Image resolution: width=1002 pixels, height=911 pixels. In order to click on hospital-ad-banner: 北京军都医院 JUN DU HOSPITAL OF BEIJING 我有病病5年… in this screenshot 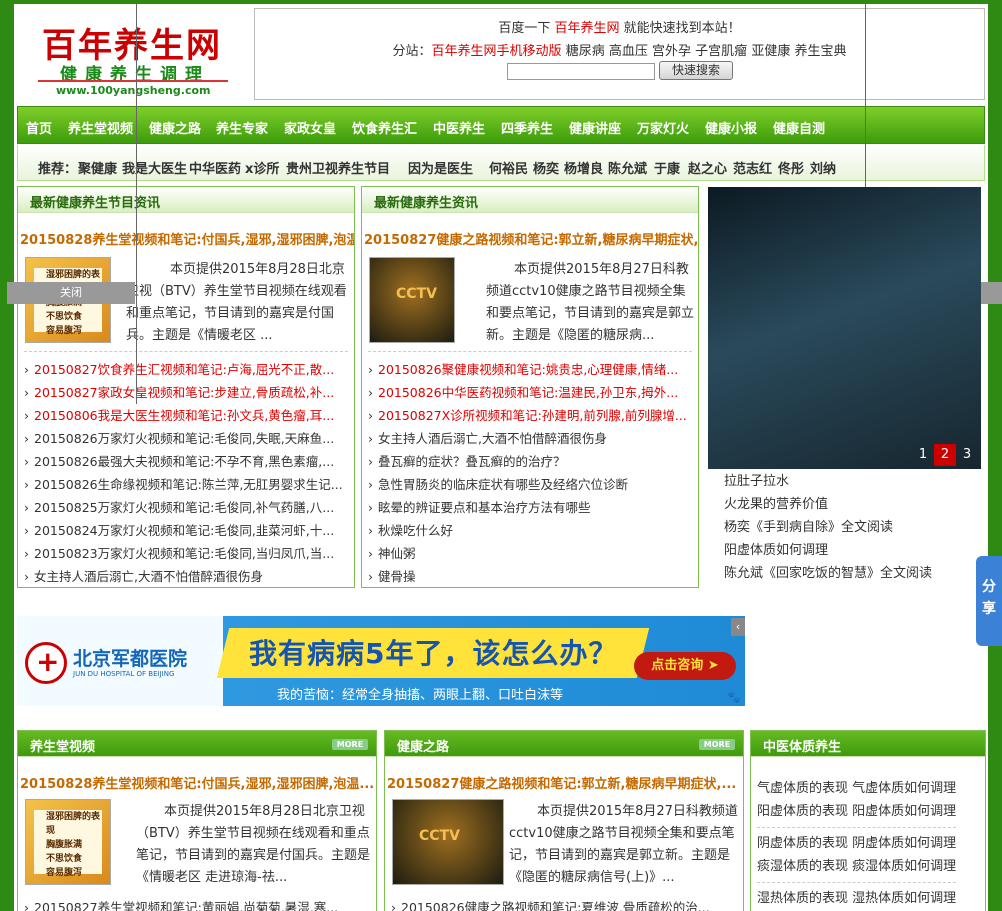, I will do `click(381, 661)`.